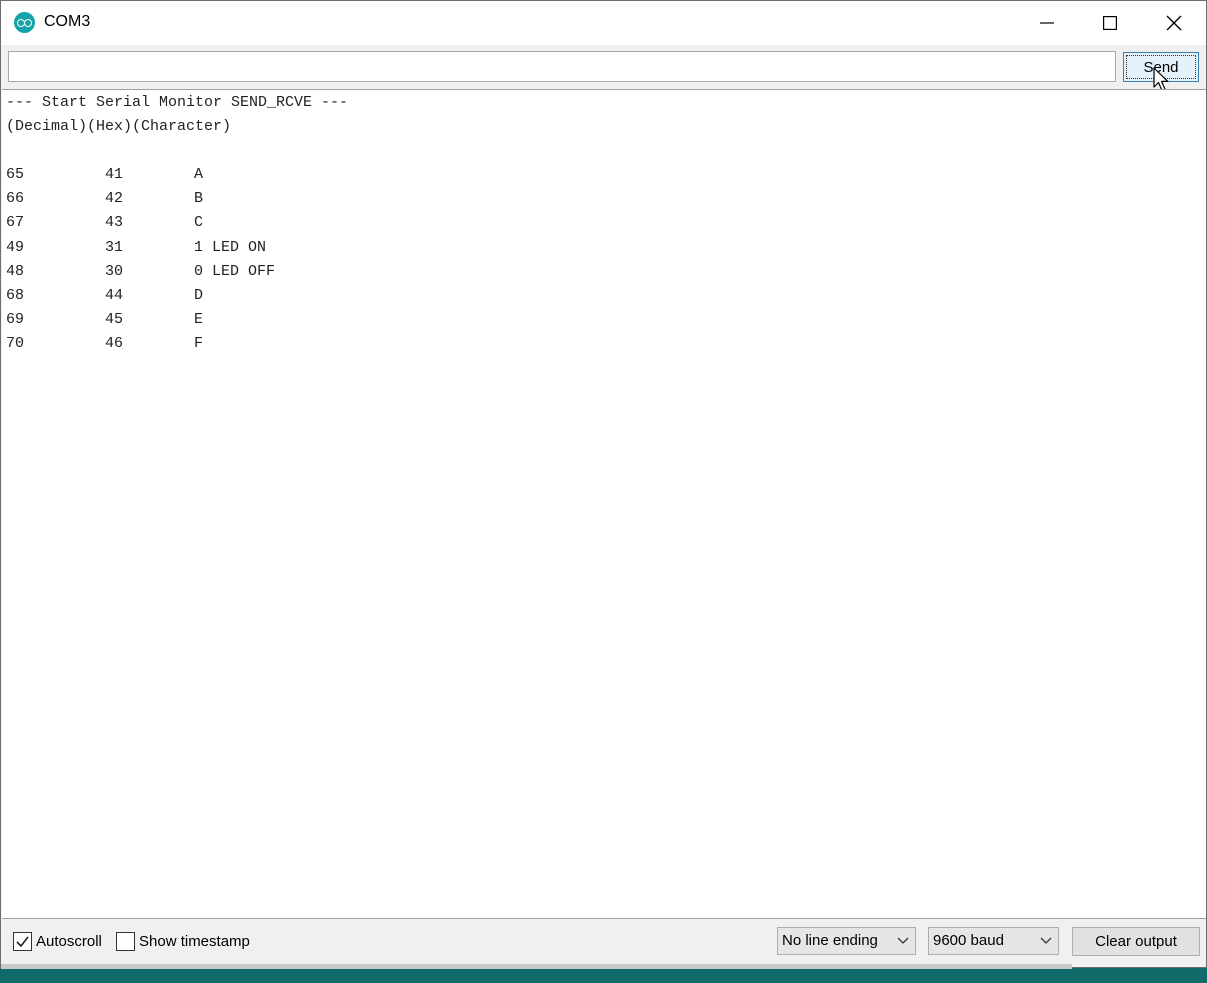 The width and height of the screenshot is (1207, 983). Describe the element at coordinates (125, 941) in the screenshot. I see `timestamp-checkbox` at that location.